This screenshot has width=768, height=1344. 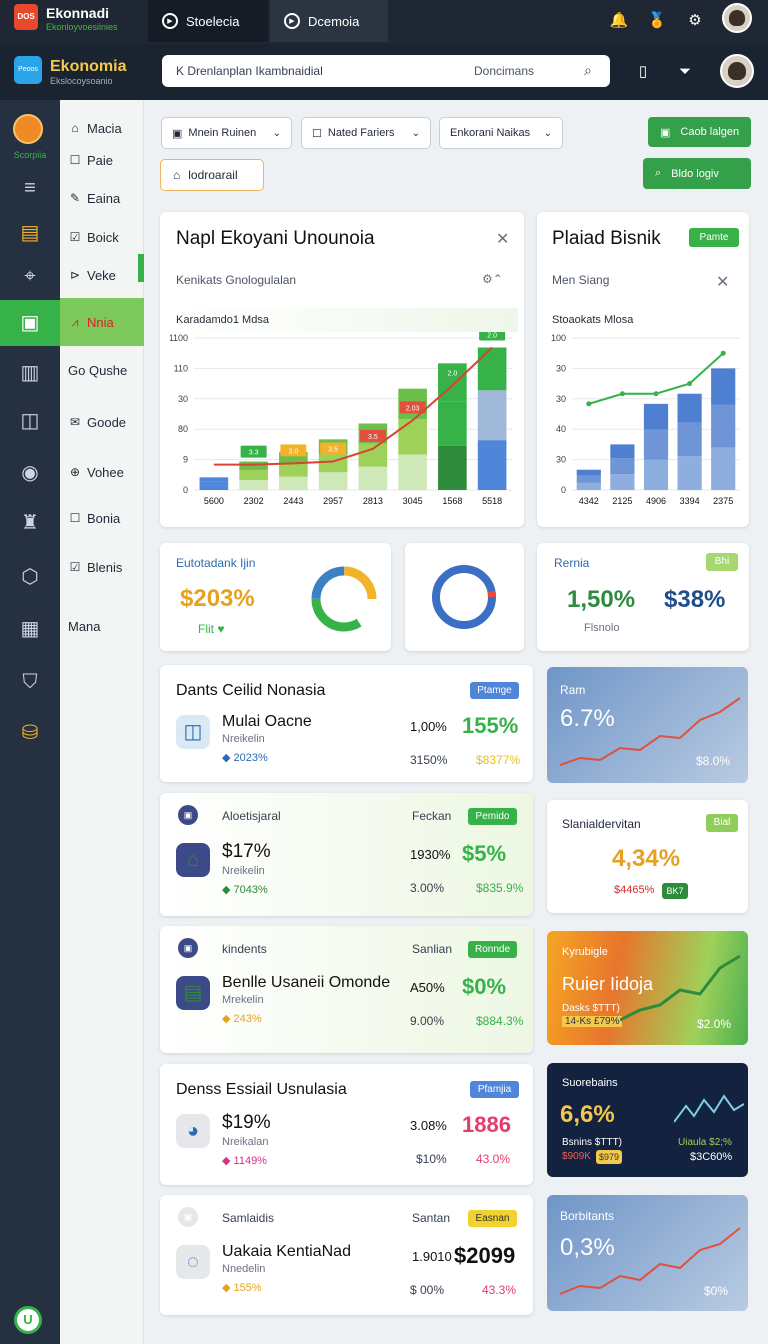 What do you see at coordinates (30, 628) in the screenshot?
I see `lock-icon: ▦` at bounding box center [30, 628].